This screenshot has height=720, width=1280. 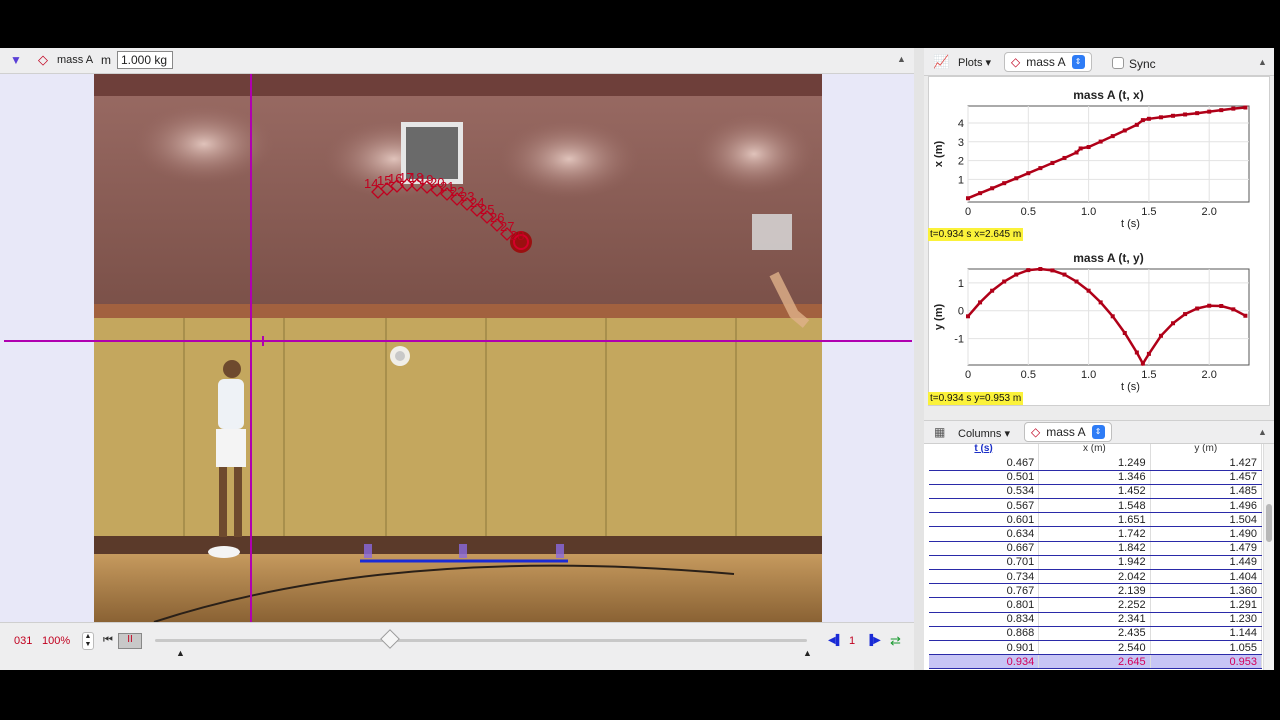 I want to click on mass-input: 1.000 kg, so click(x=145, y=60).